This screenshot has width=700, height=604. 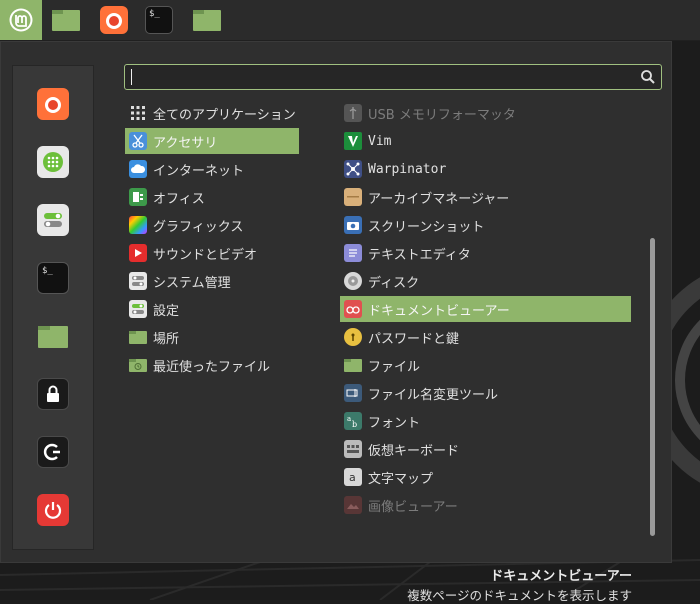 I want to click on fav-settings, so click(x=53, y=220).